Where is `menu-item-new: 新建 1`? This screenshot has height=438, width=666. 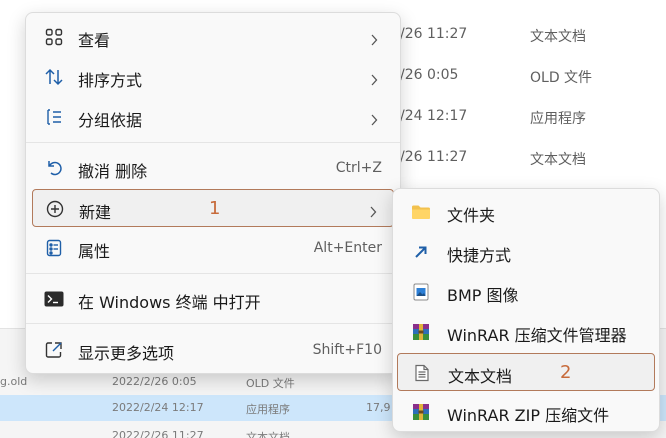
menu-item-new: 新建 1 is located at coordinates (213, 208).